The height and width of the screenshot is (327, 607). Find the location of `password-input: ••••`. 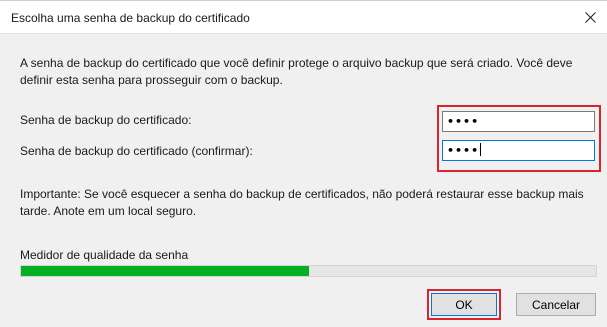

password-input: •••• is located at coordinates (518, 121).